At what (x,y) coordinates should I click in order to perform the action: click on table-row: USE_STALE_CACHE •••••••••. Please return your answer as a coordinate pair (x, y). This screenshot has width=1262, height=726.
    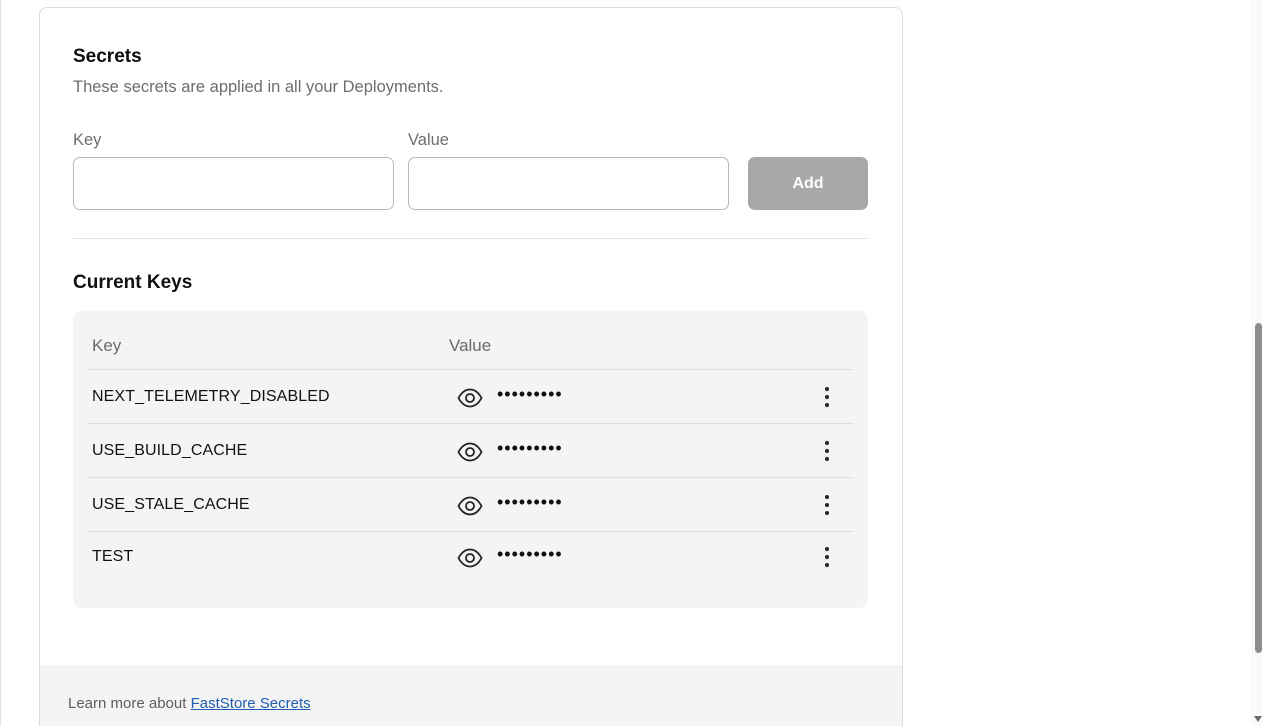
    Looking at the image, I should click on (470, 505).